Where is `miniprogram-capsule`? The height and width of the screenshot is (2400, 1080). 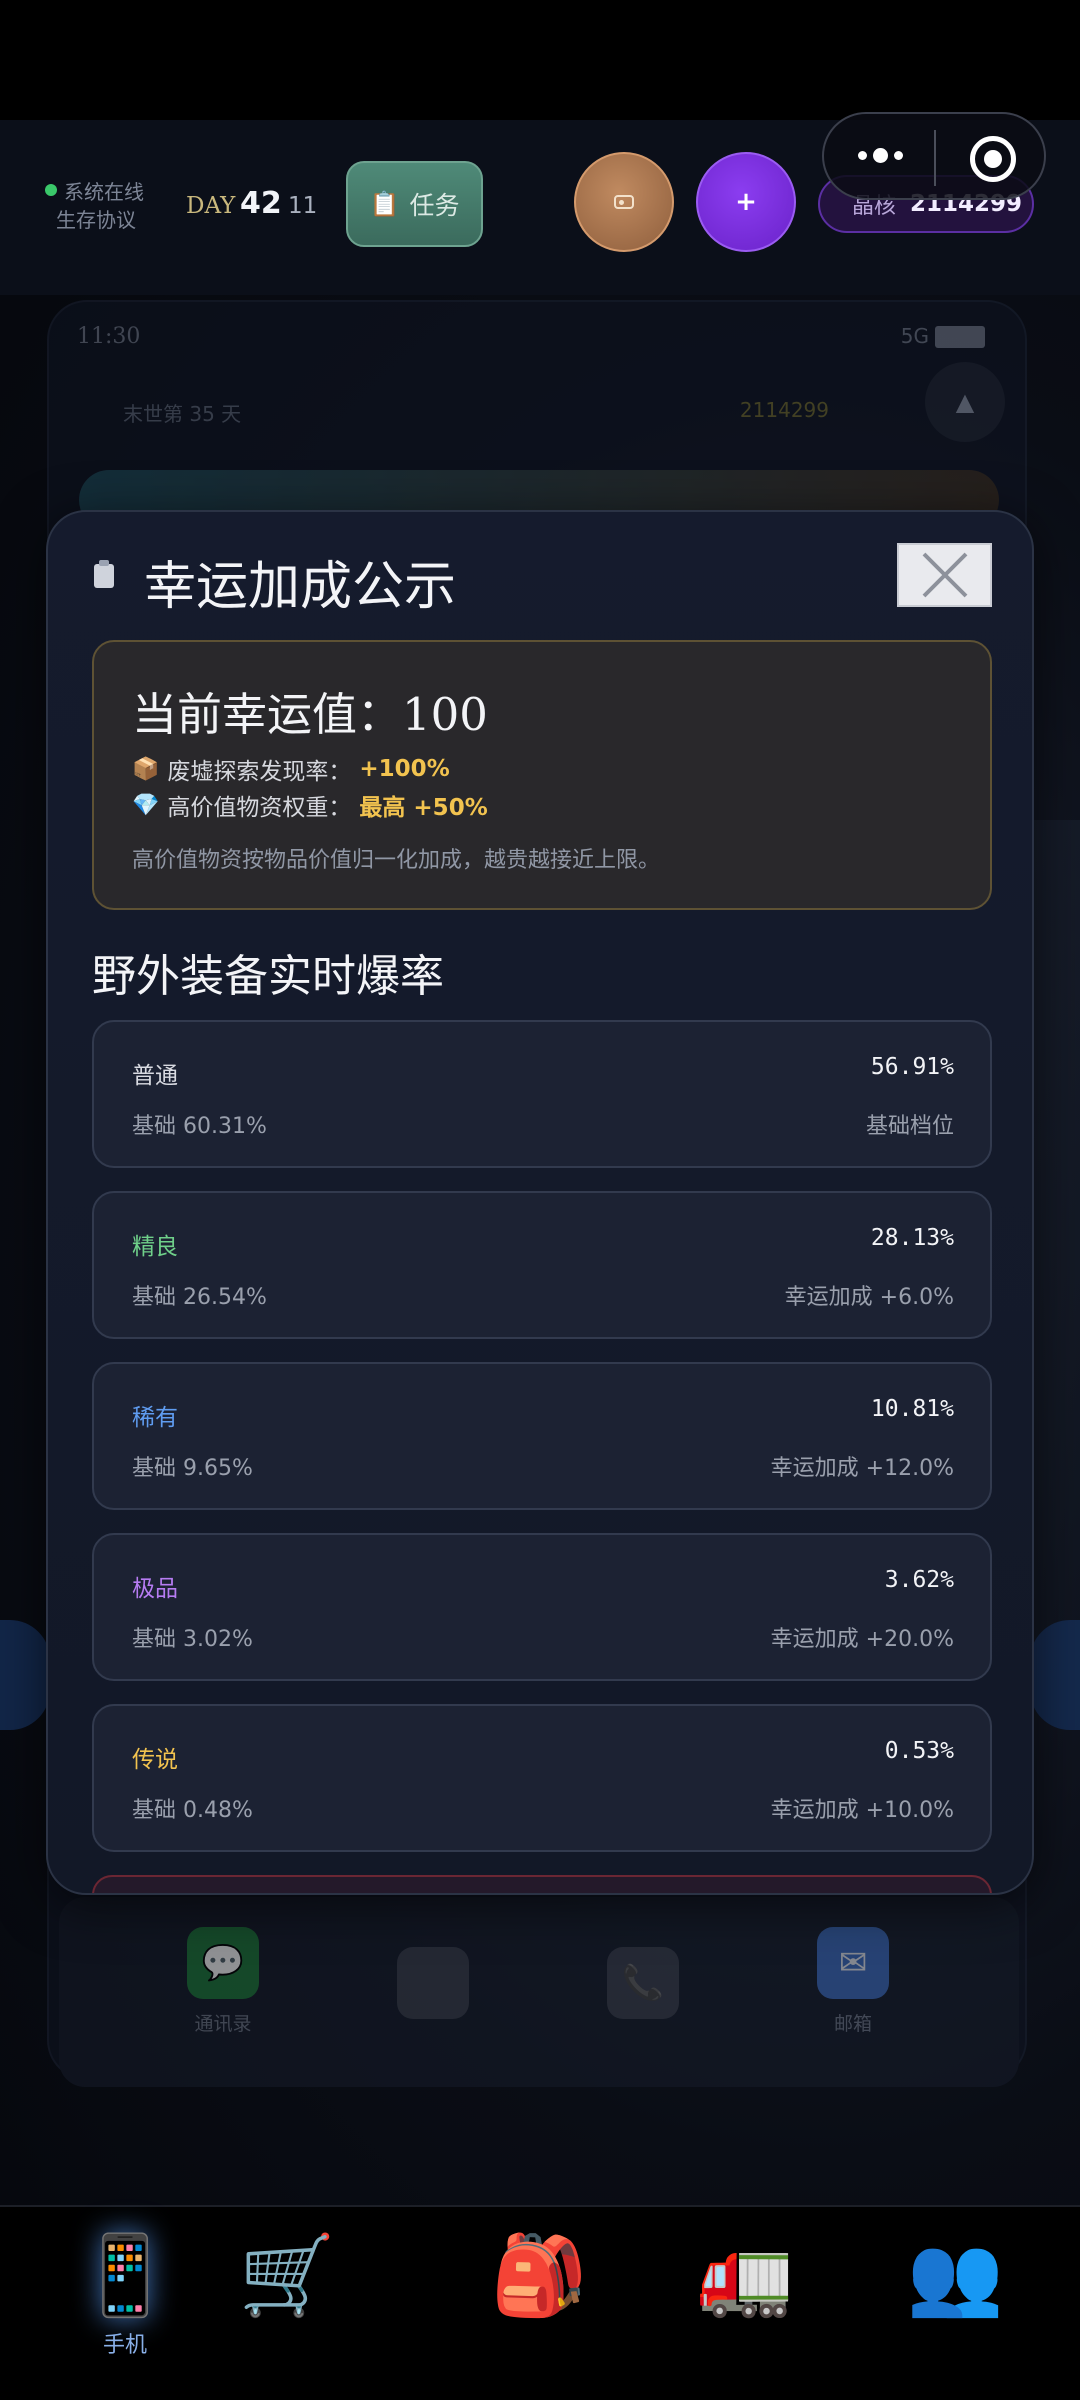 miniprogram-capsule is located at coordinates (934, 156).